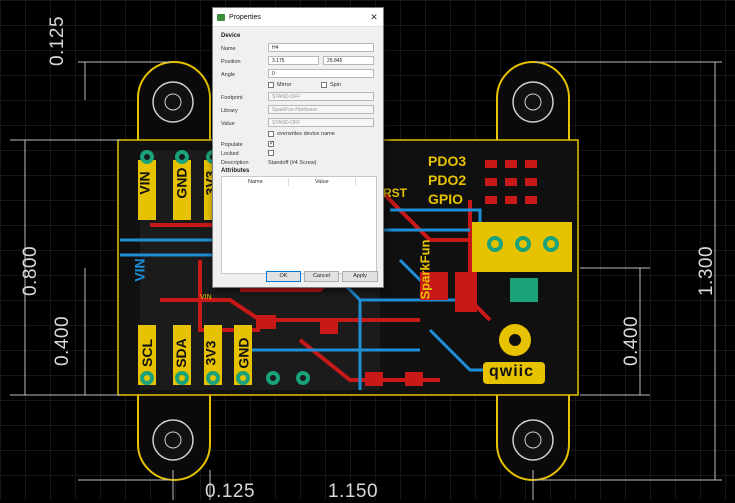  I want to click on connector-pad, so click(524, 290).